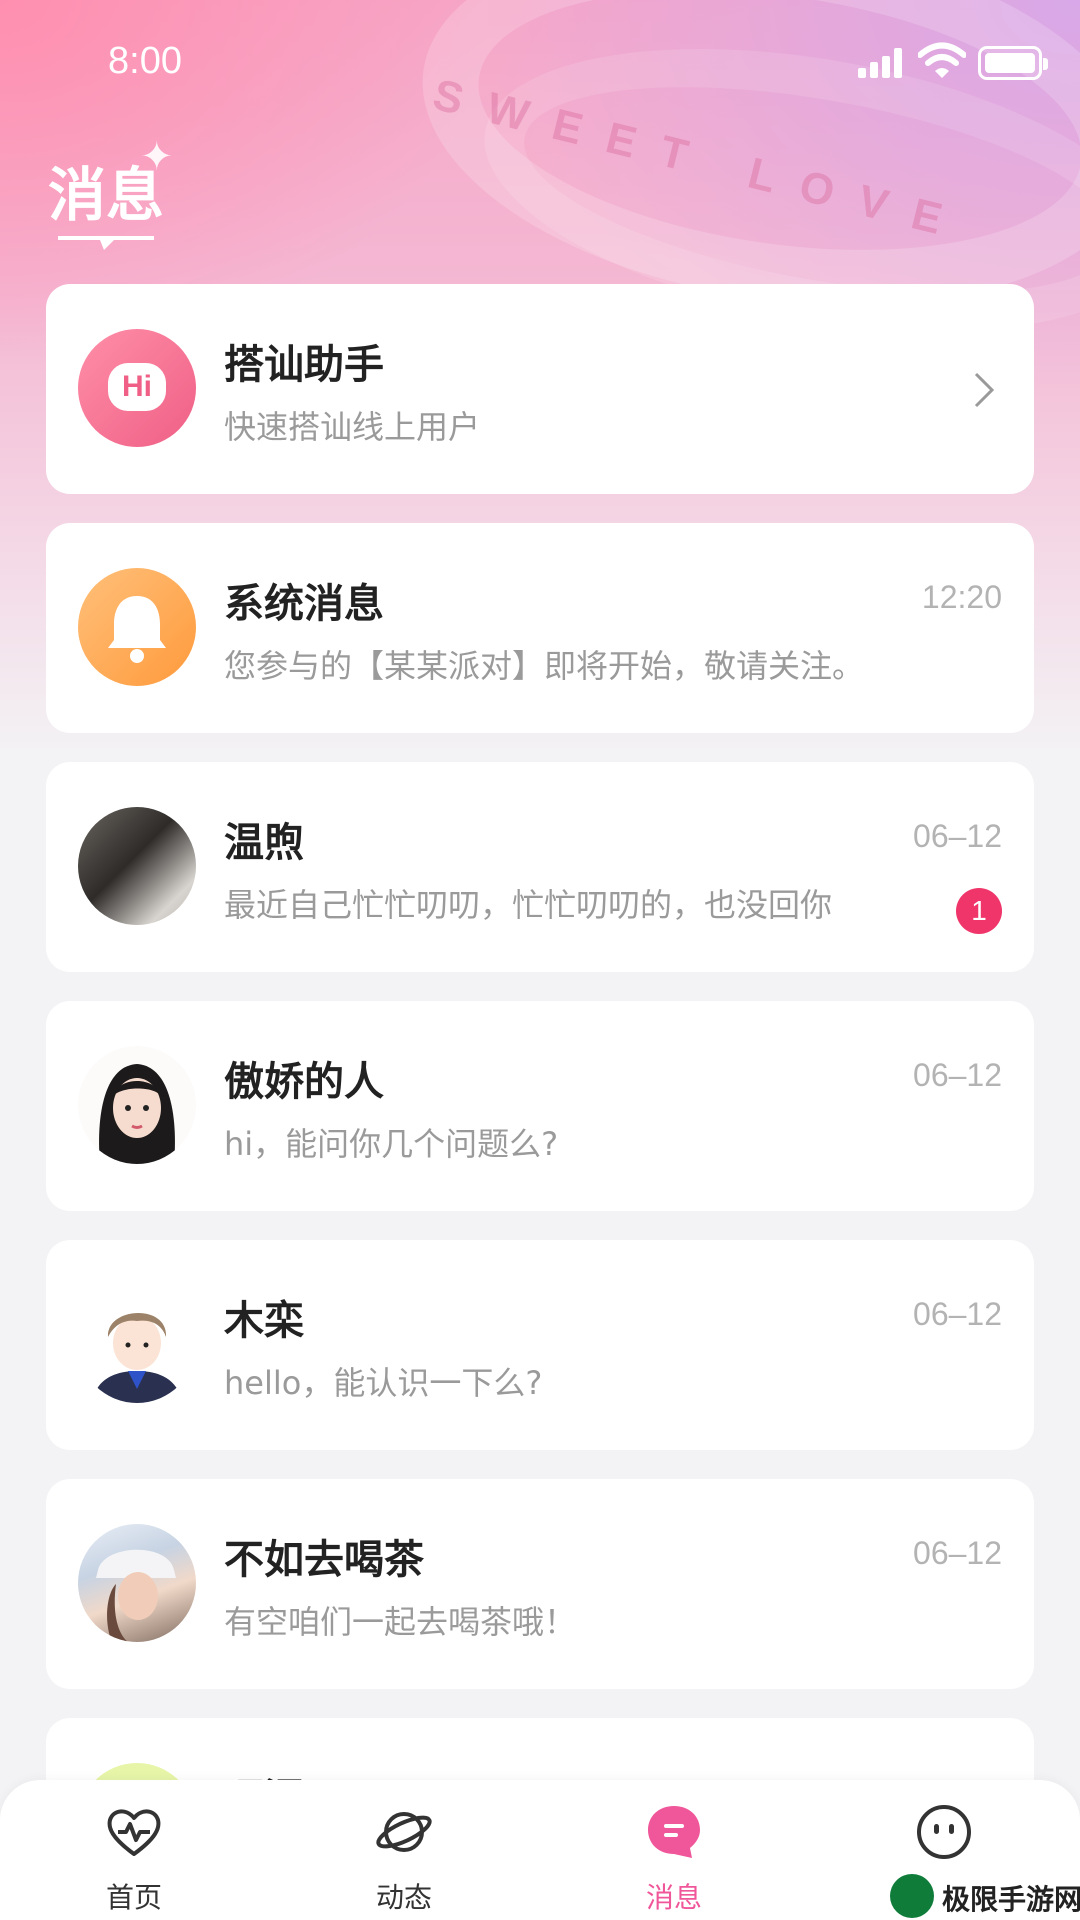 The width and height of the screenshot is (1080, 1920). Describe the element at coordinates (137, 629) in the screenshot. I see `bell-icon` at that location.